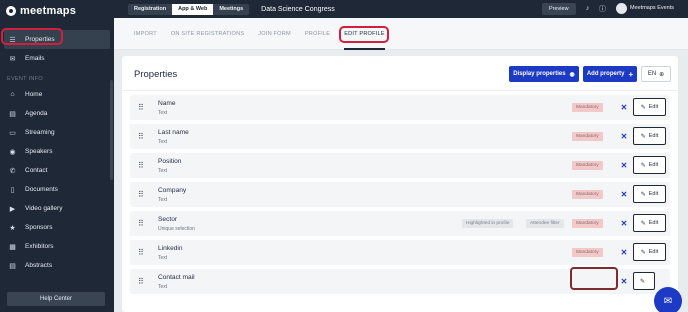 Image resolution: width=688 pixels, height=312 pixels. Describe the element at coordinates (12, 171) in the screenshot. I see `contact-icon: ✆` at that location.